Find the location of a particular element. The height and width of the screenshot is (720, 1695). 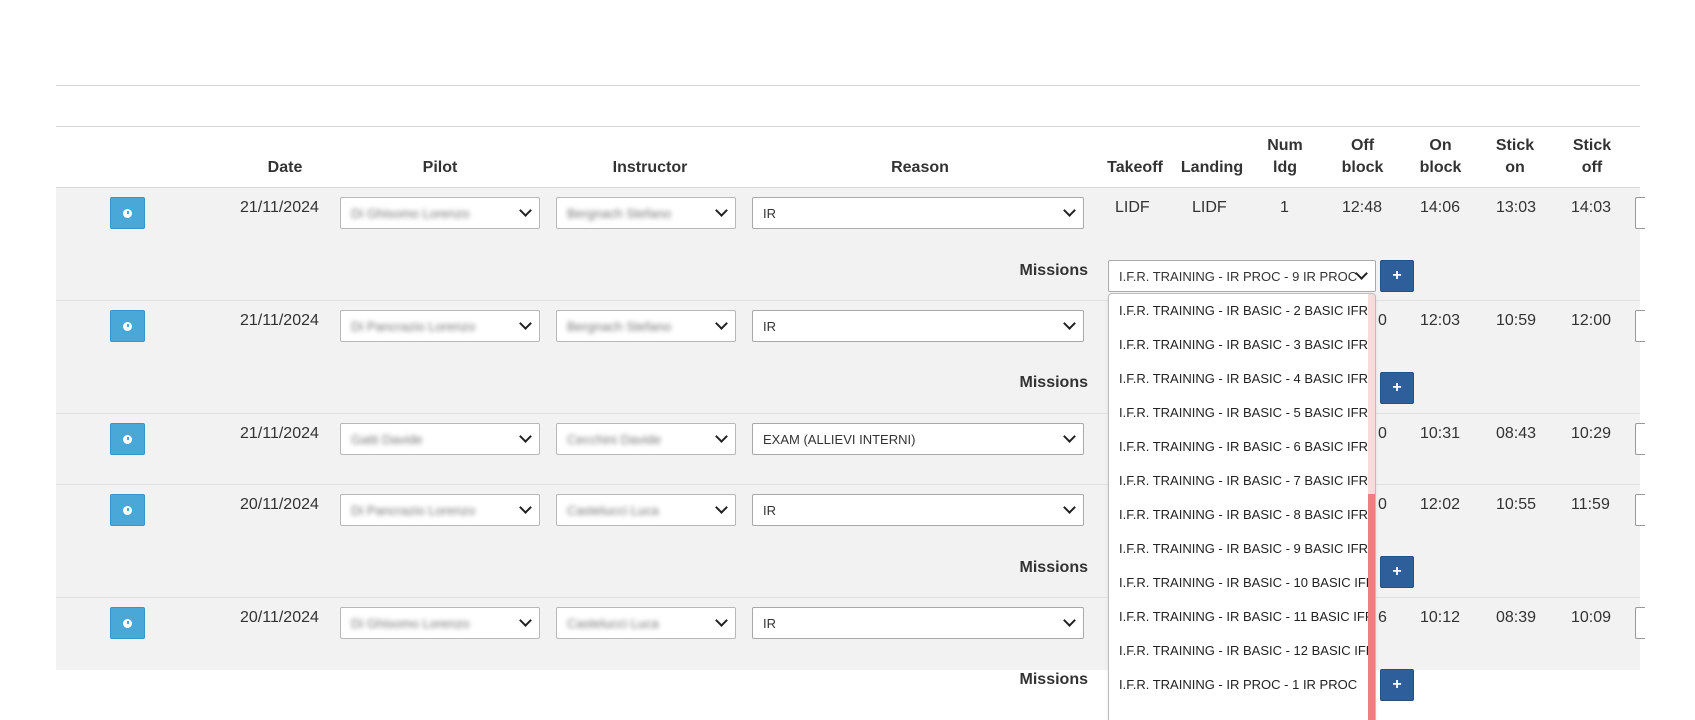

cell-on-block: 10:12 is located at coordinates (1440, 617).